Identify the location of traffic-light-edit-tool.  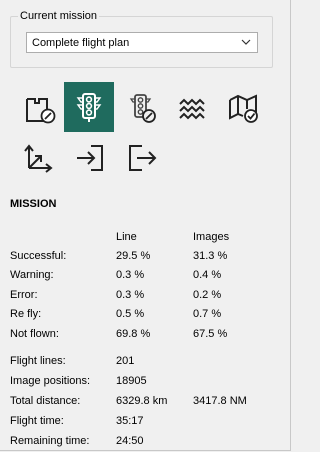
(142, 108).